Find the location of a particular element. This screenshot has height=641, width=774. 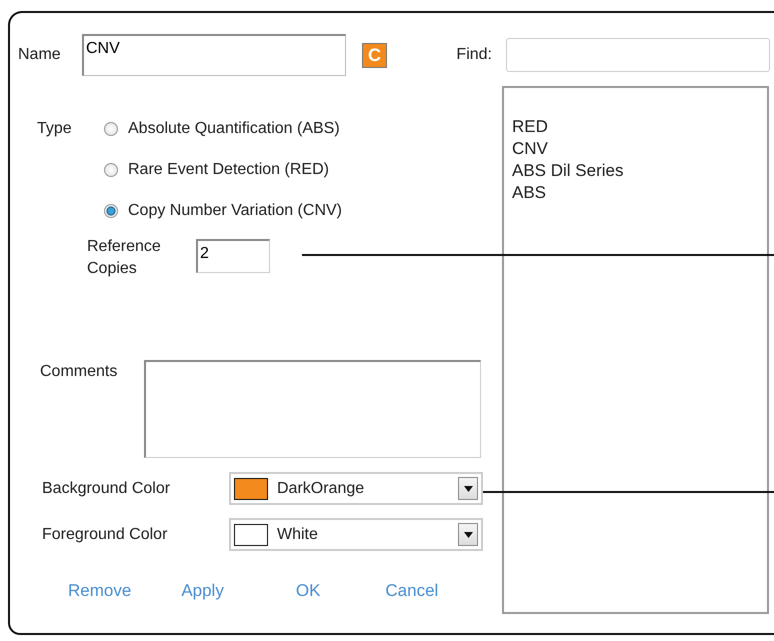

type-label: Type is located at coordinates (55, 129).